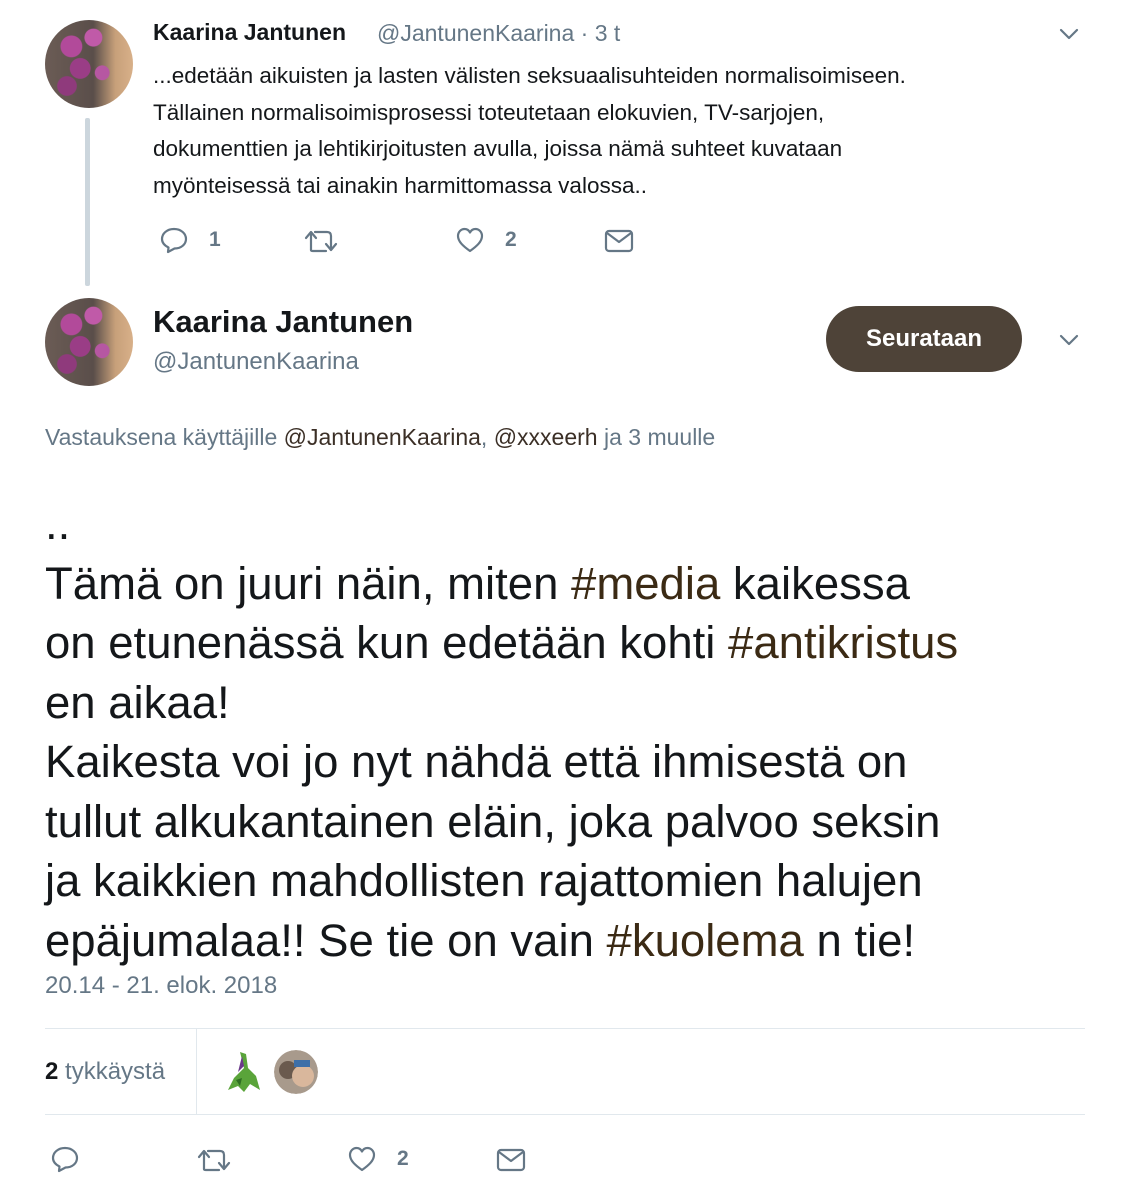 The height and width of the screenshot is (1200, 1135). I want to click on mention-link: @JantunenKaarina, so click(382, 437).